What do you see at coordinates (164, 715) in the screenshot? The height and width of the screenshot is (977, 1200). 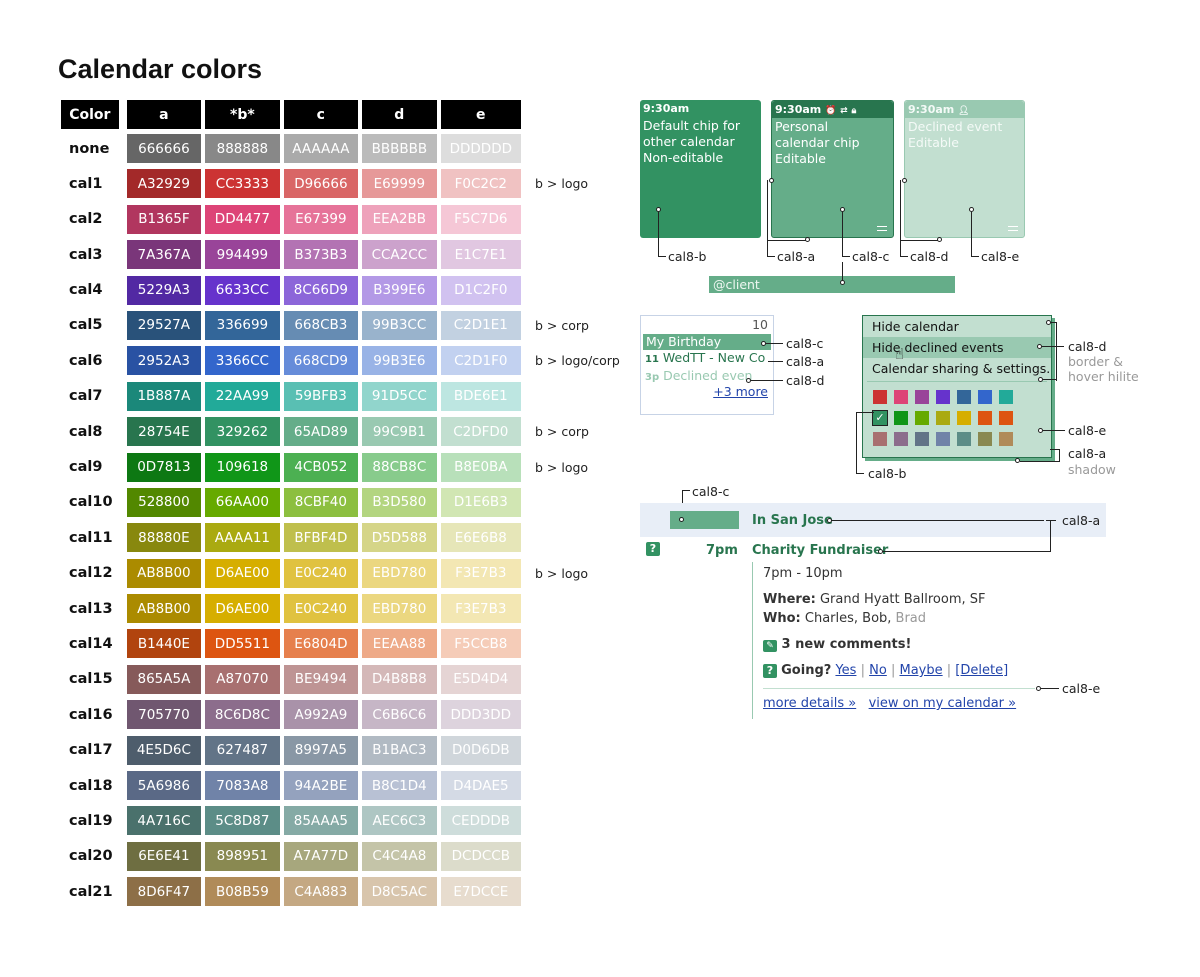 I see `swatch-a: 705770` at bounding box center [164, 715].